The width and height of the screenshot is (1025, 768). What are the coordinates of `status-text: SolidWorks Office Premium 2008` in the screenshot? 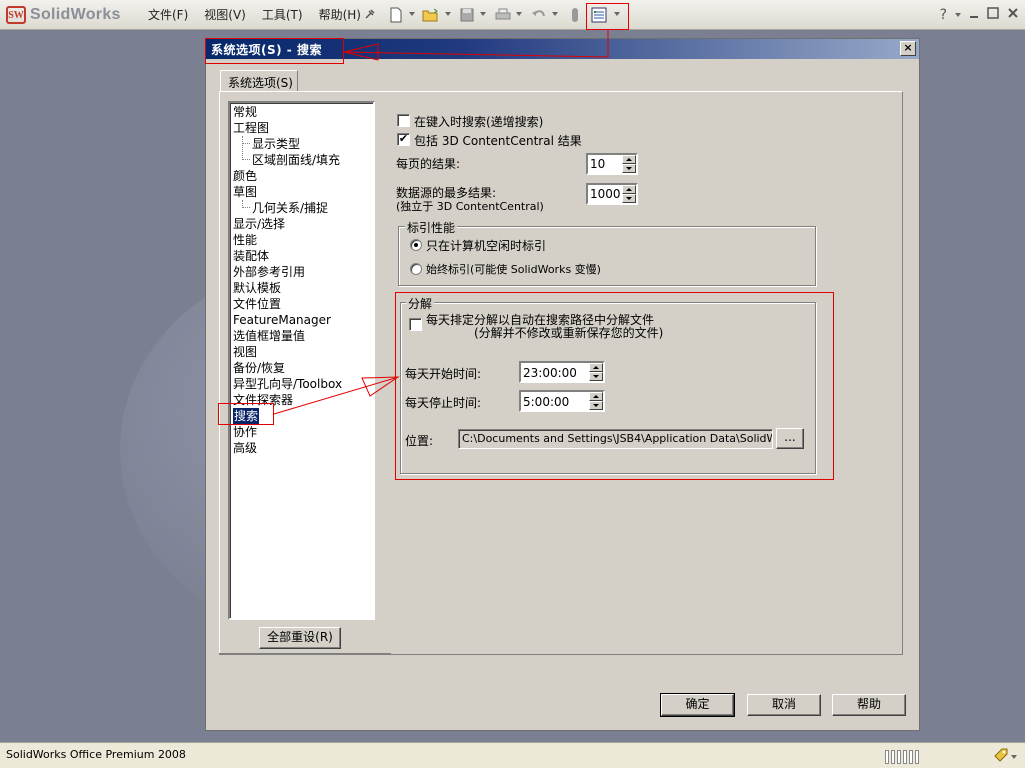 It's located at (96, 754).